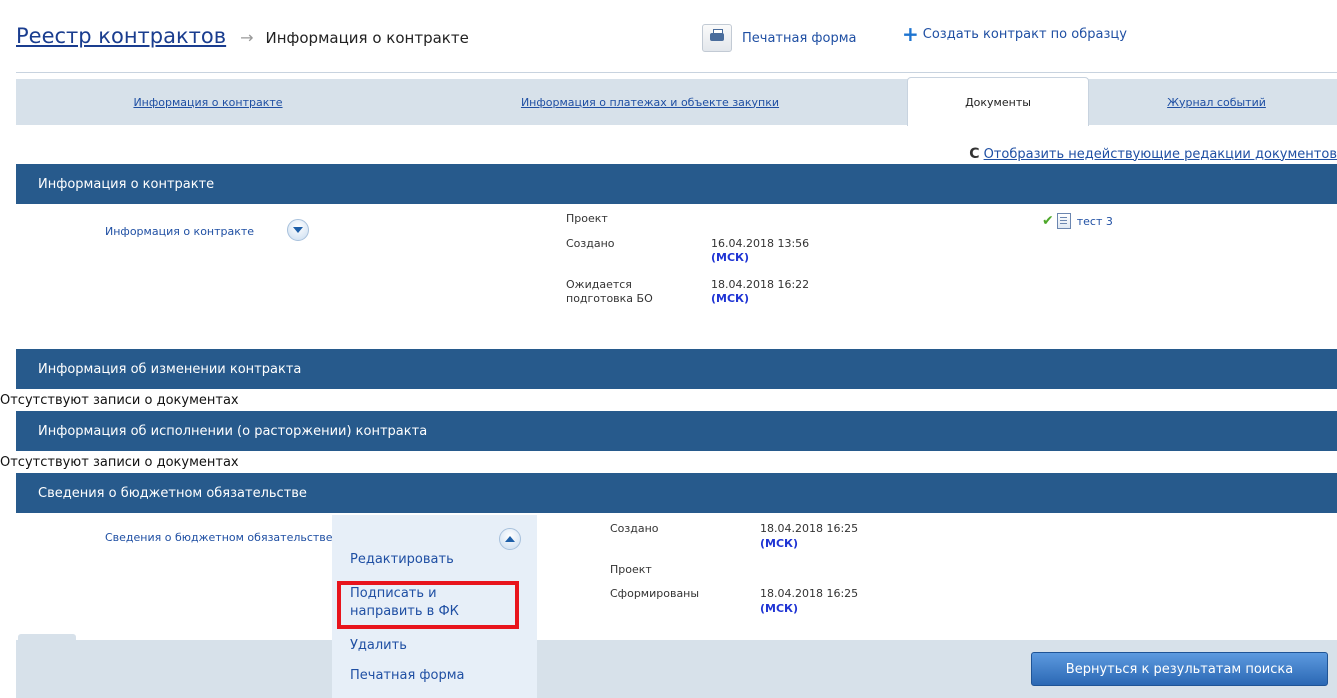 This screenshot has width=1337, height=698. I want to click on highlight-box, so click(428, 605).